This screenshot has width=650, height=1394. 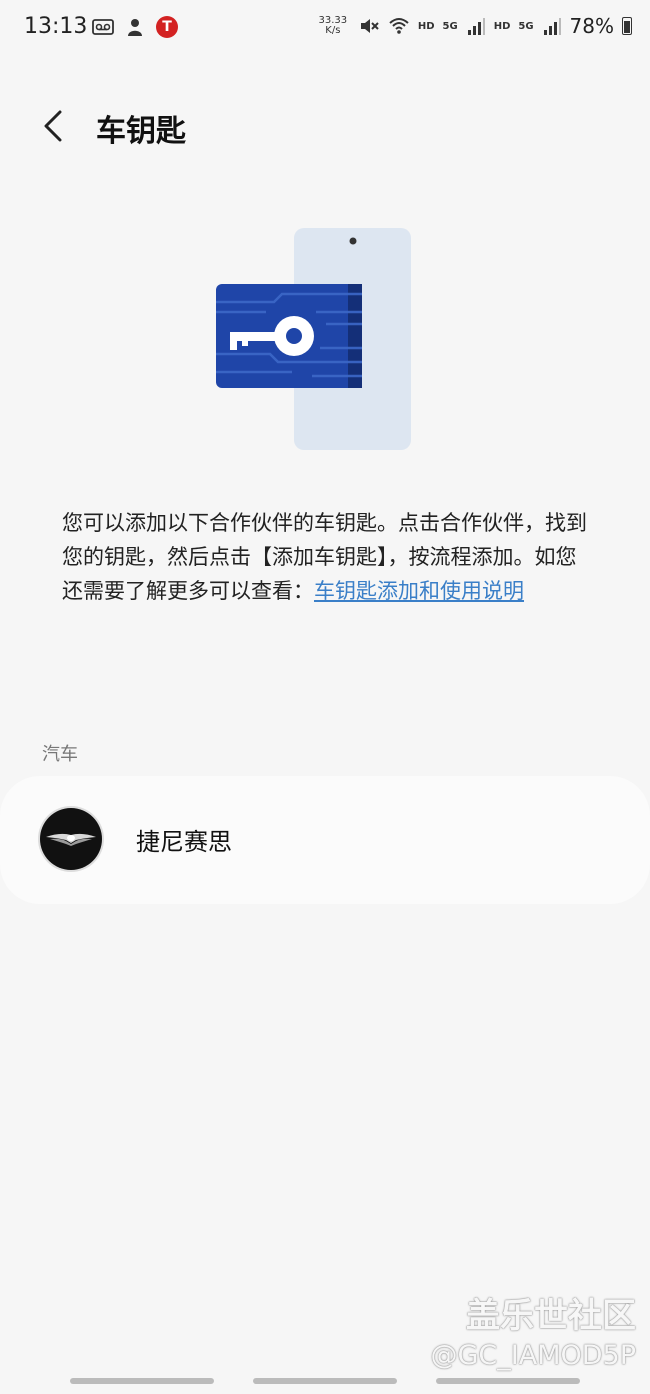 I want to click on mute-icon, so click(x=369, y=26).